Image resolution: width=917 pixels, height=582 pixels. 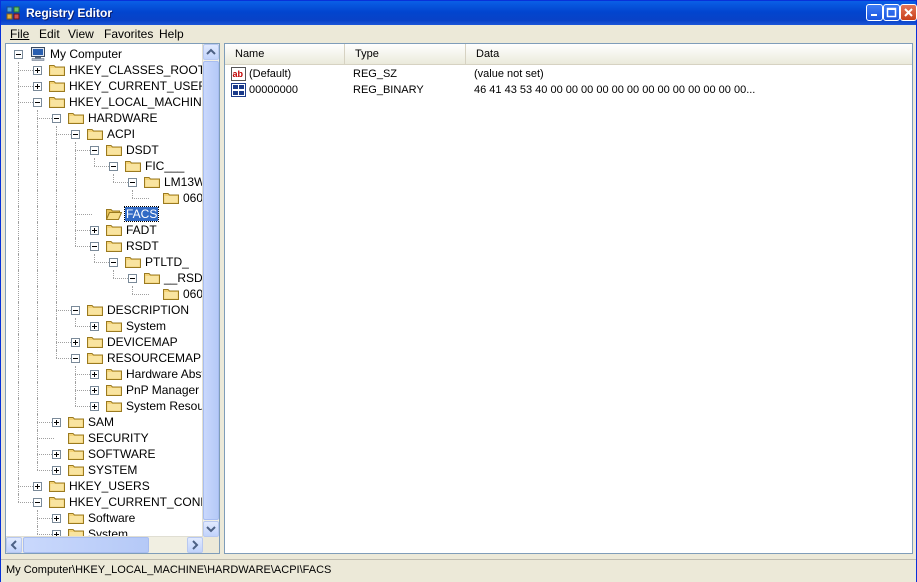 What do you see at coordinates (171, 34) in the screenshot?
I see `menu-help: Help` at bounding box center [171, 34].